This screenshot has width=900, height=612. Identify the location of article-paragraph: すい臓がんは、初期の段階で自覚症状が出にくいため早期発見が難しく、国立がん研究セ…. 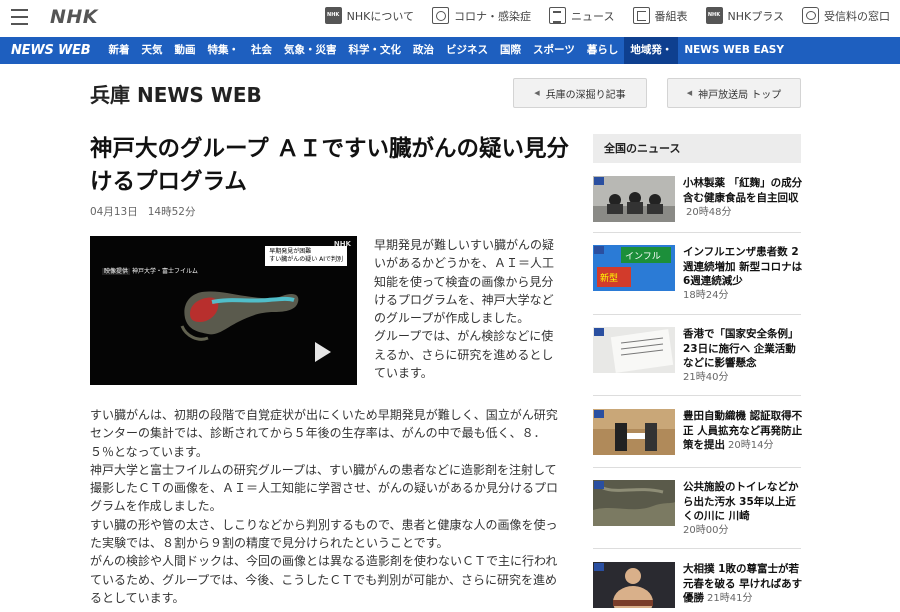
(324, 433).